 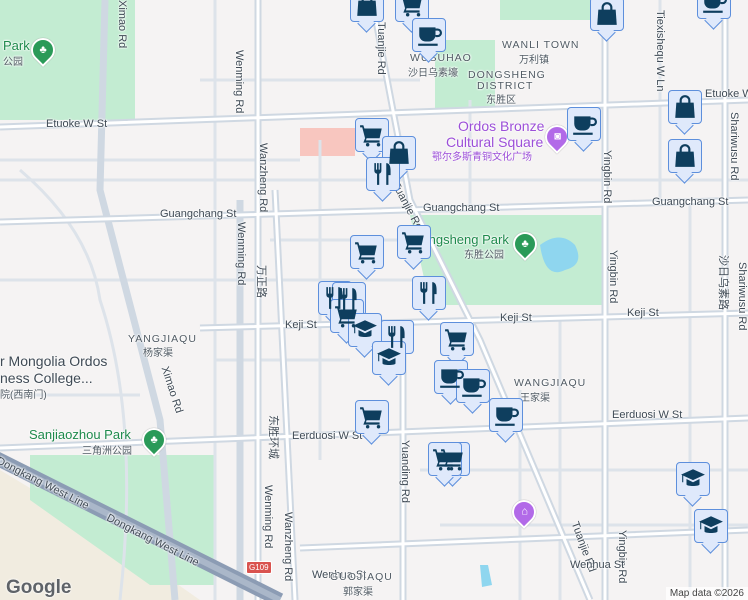 I want to click on road-label-keji-3: Keji St, so click(x=643, y=313).